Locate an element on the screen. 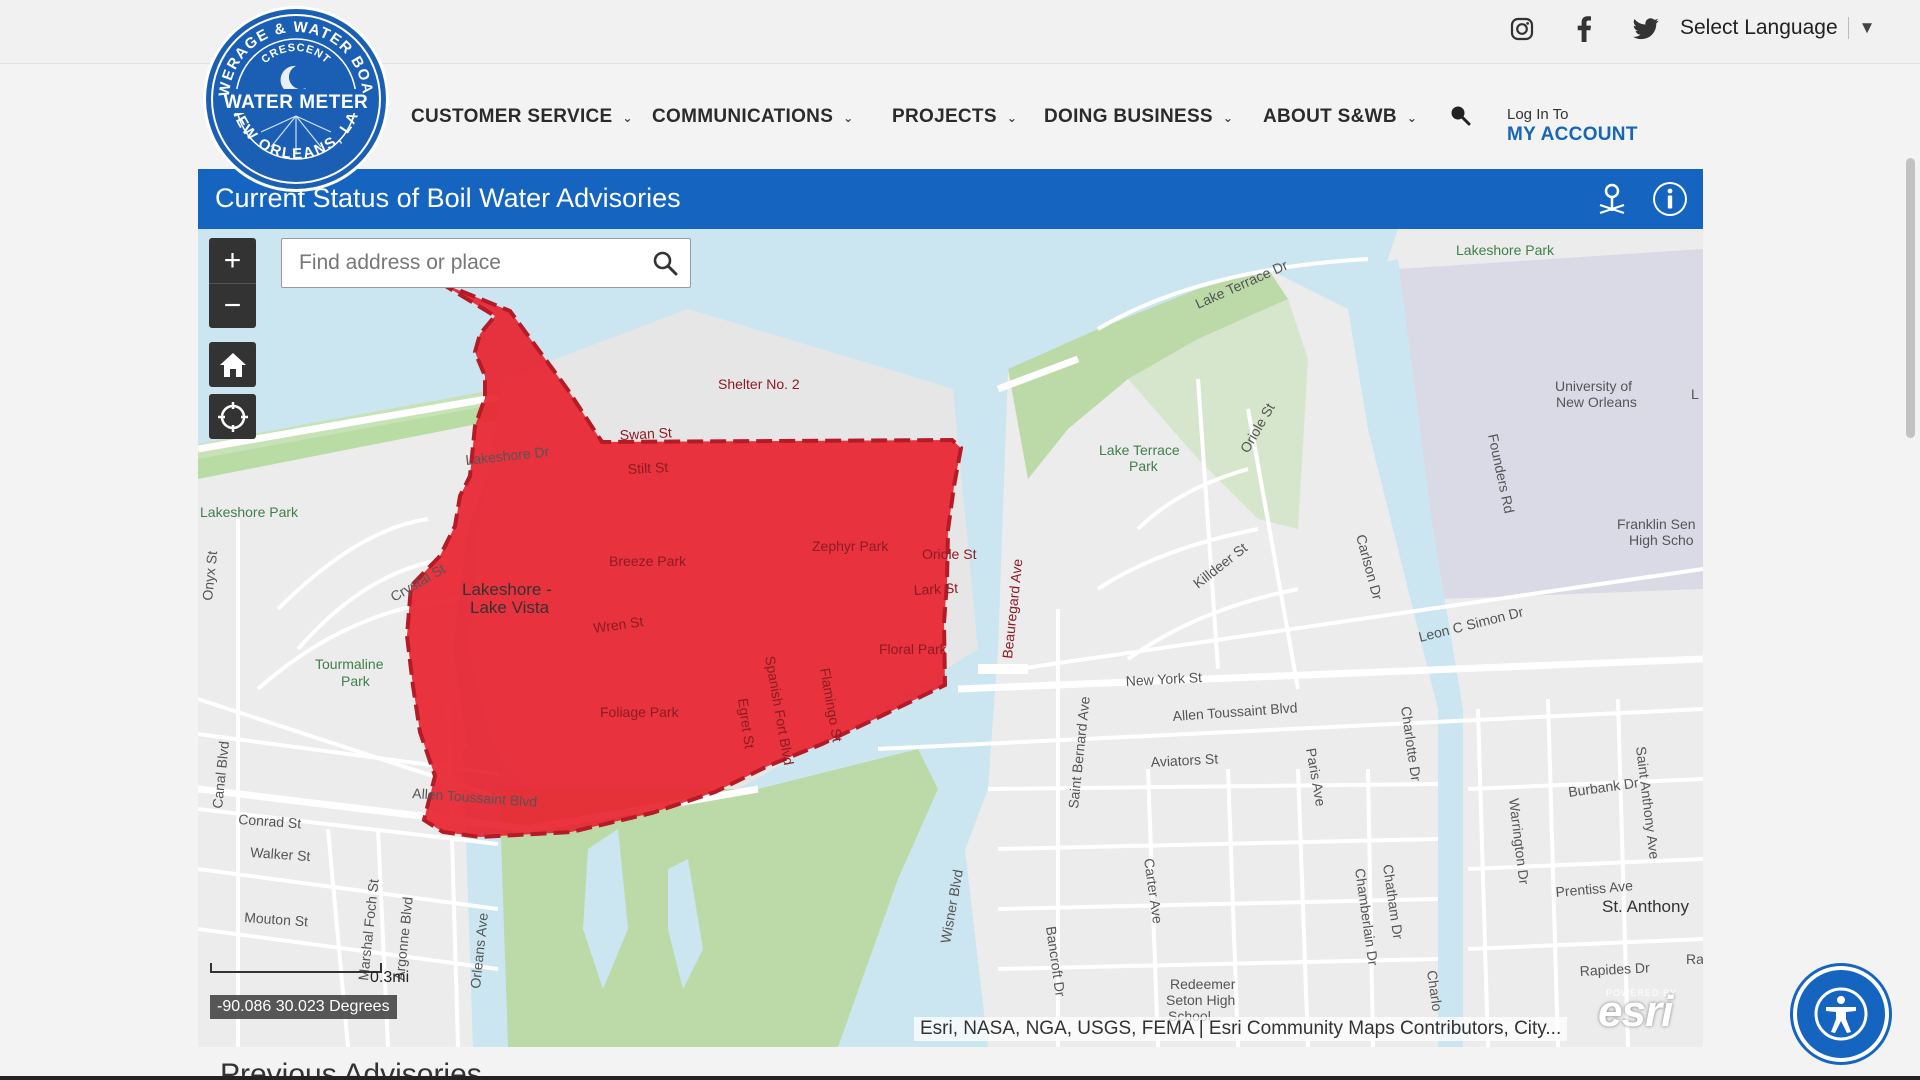  language-label: Select Language is located at coordinates (1759, 27).